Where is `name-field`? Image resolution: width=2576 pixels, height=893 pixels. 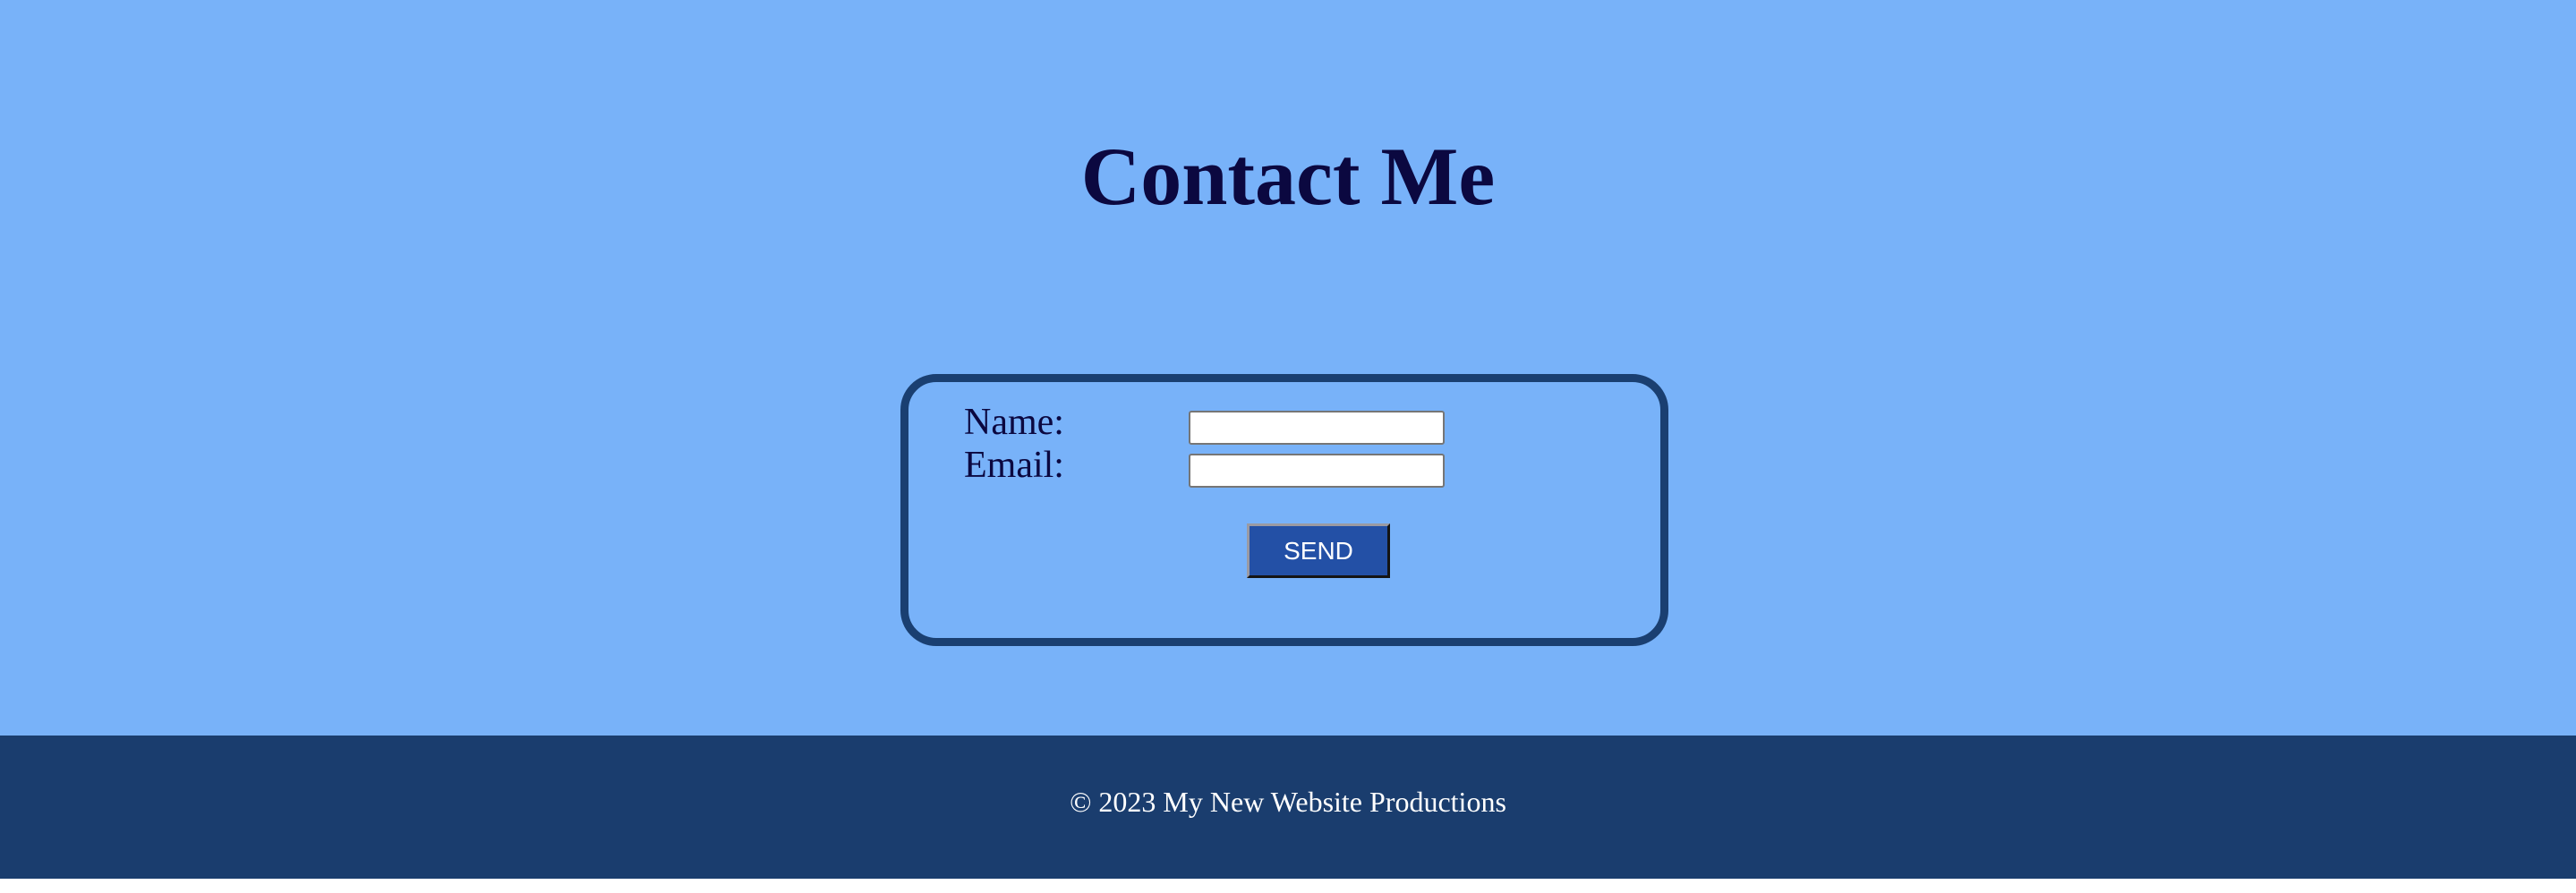 name-field is located at coordinates (1317, 428).